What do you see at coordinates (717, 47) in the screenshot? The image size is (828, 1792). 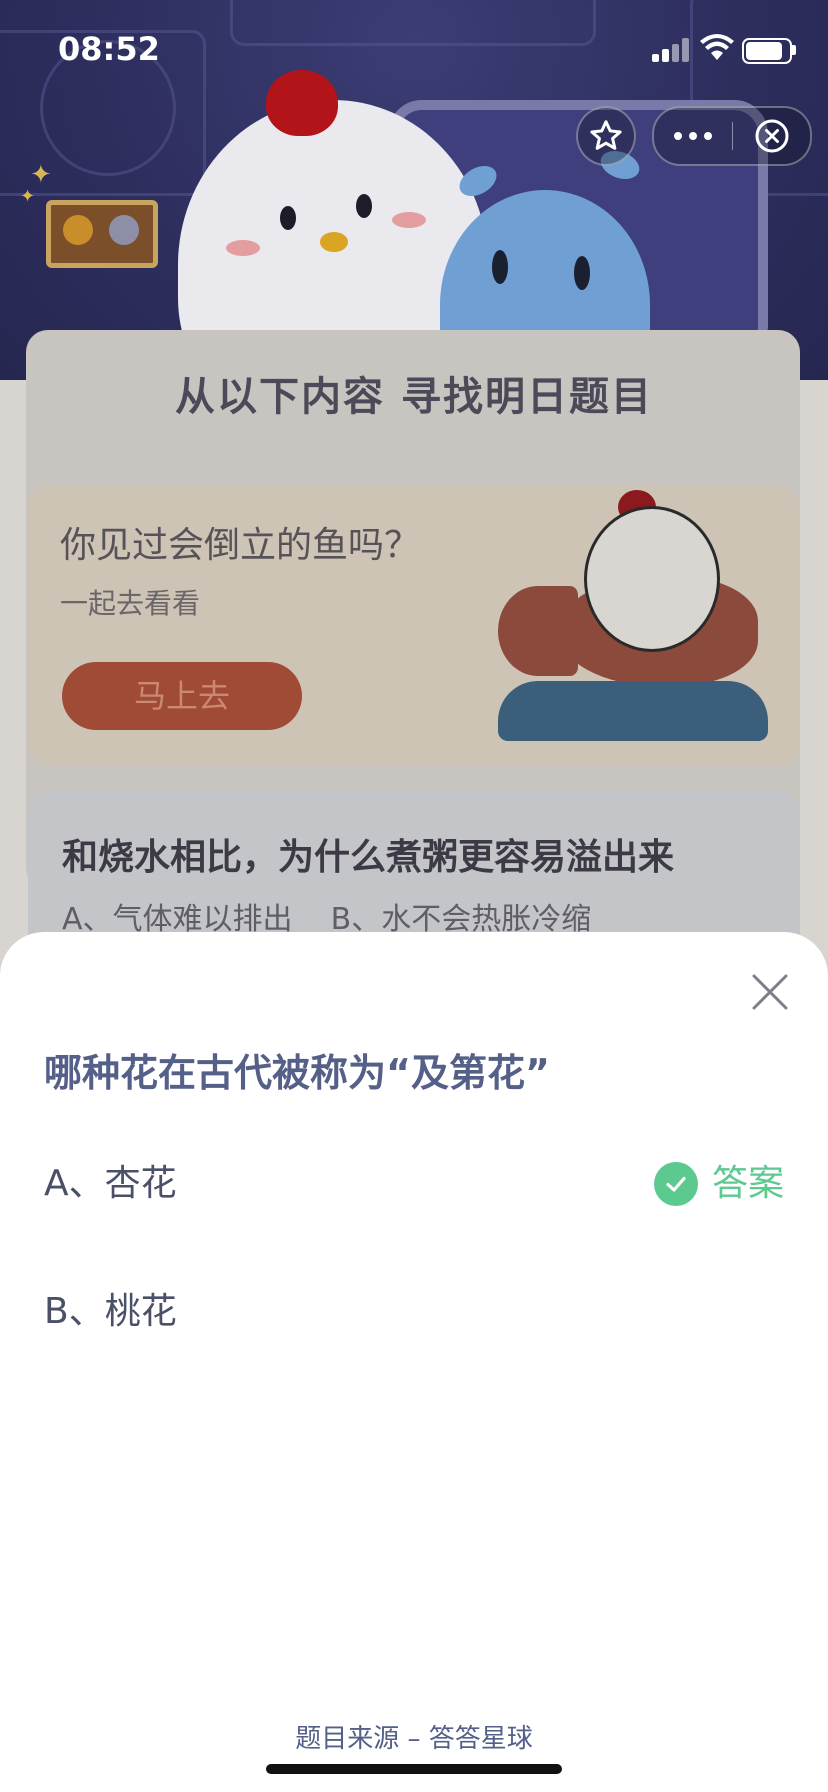 I see `wifi-icon` at bounding box center [717, 47].